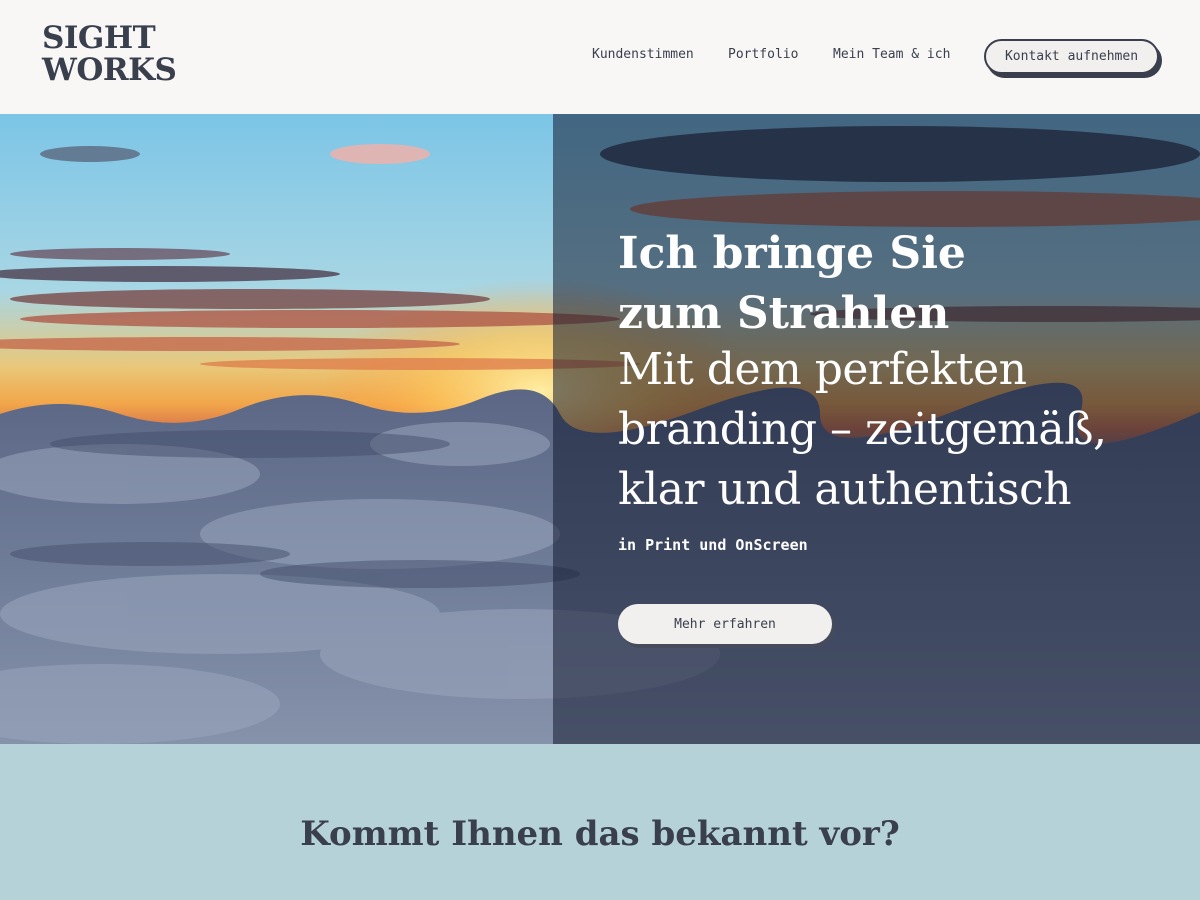  What do you see at coordinates (600, 834) in the screenshot?
I see `section-title: Kommt Ihnen das bekannt vor?` at bounding box center [600, 834].